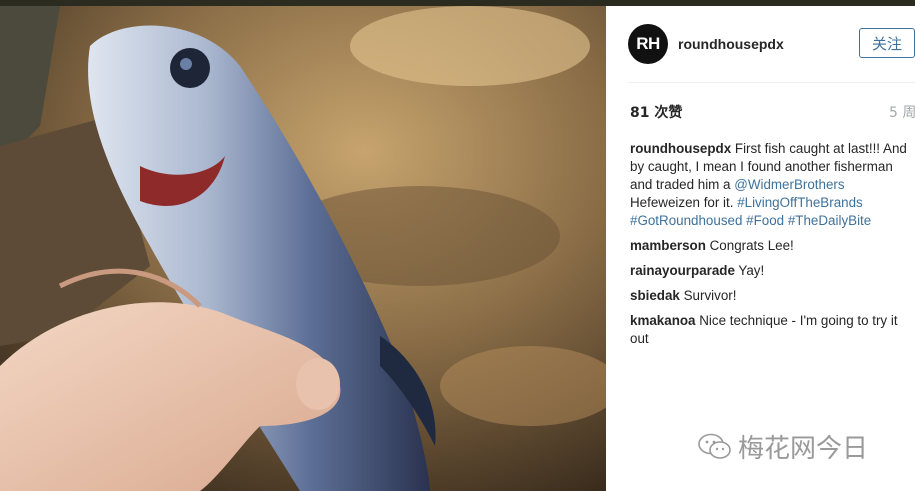  I want to click on hashtag-link: #TheDailyBite, so click(829, 220).